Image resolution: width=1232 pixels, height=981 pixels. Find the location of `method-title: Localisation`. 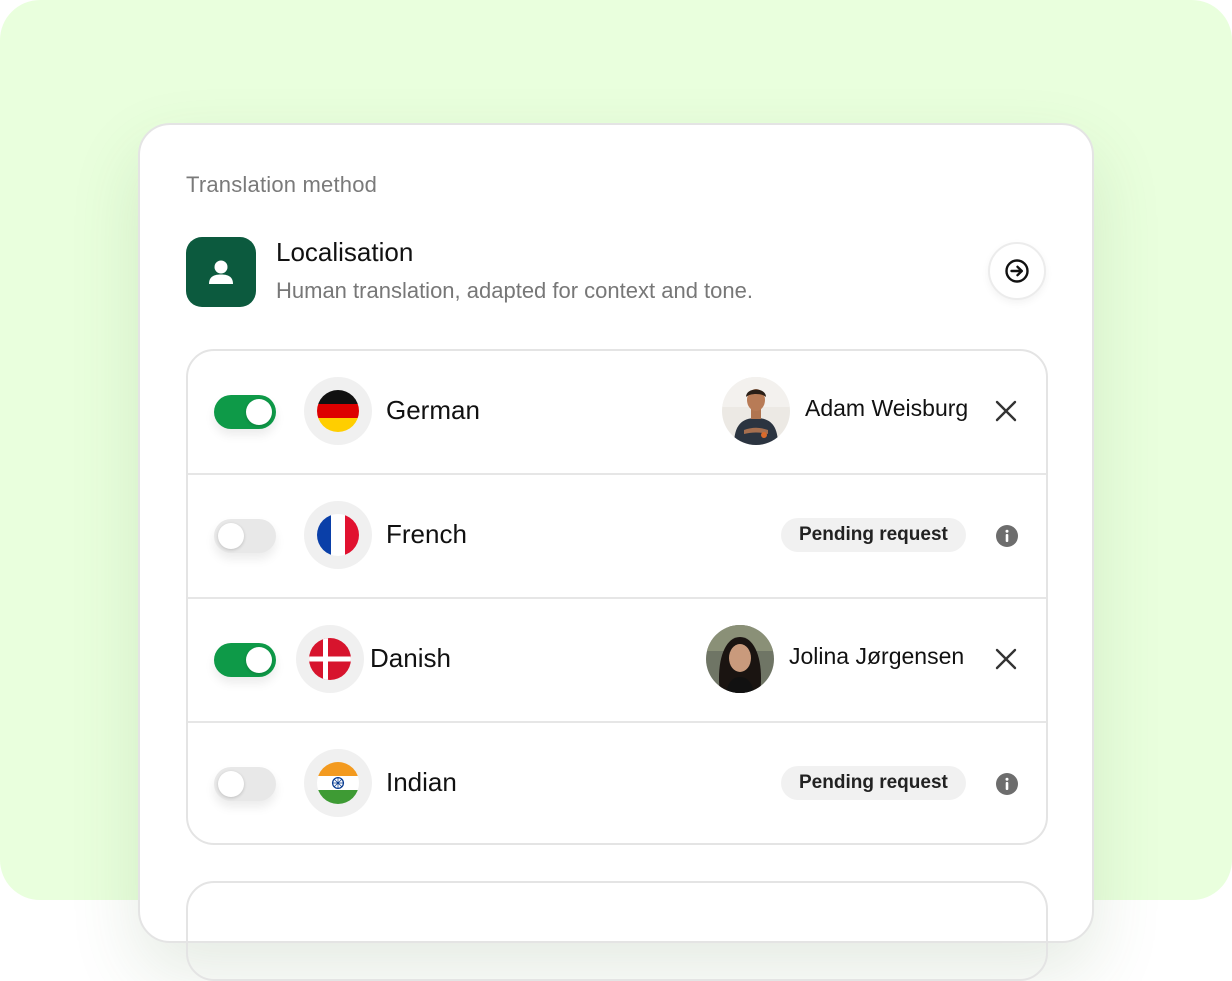

method-title: Localisation is located at coordinates (345, 252).